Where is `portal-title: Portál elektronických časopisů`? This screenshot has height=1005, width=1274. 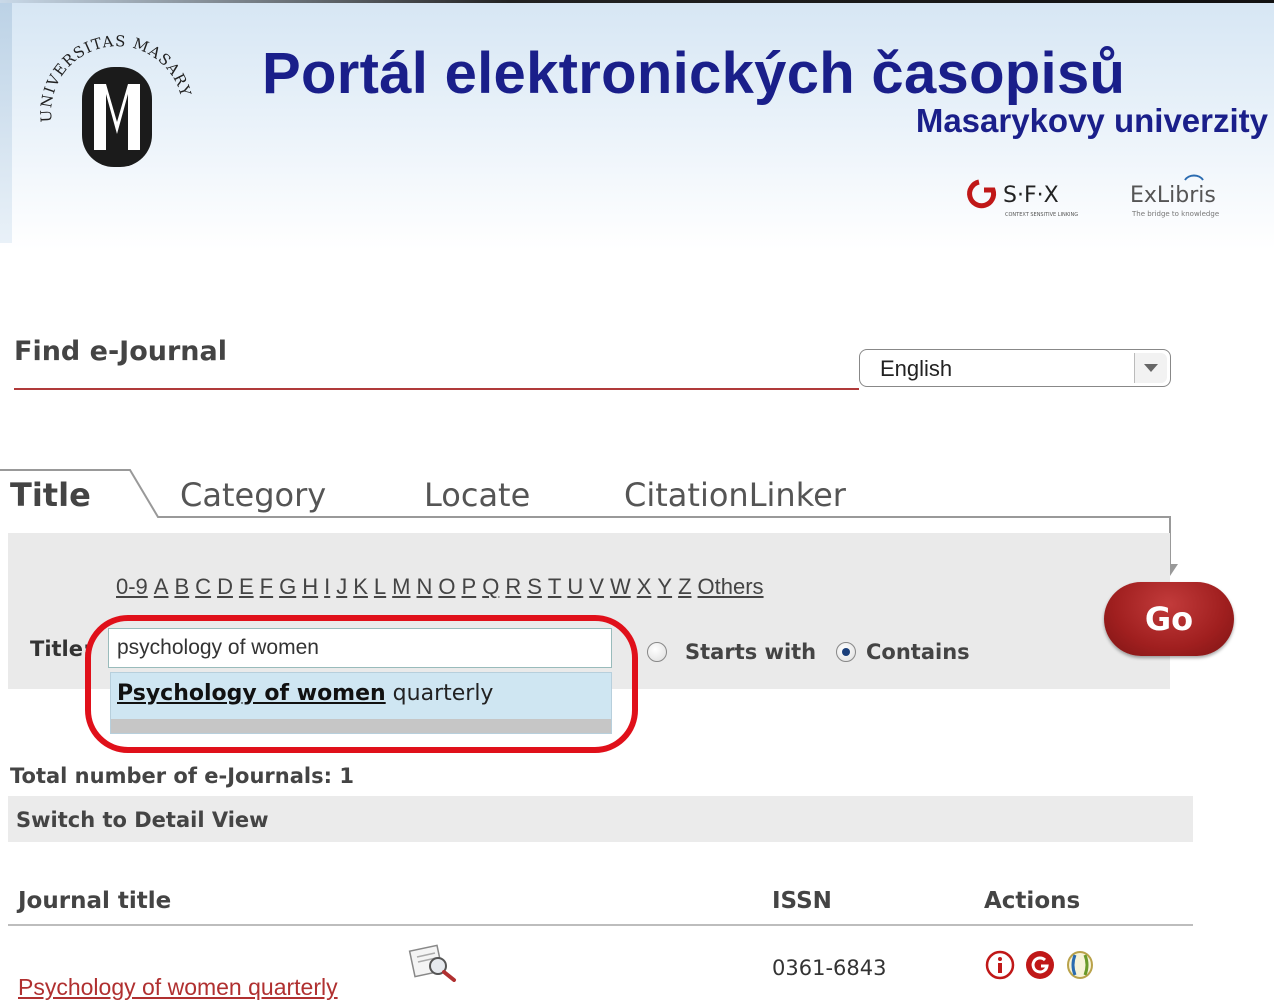
portal-title: Portál elektronických časopisů is located at coordinates (694, 73).